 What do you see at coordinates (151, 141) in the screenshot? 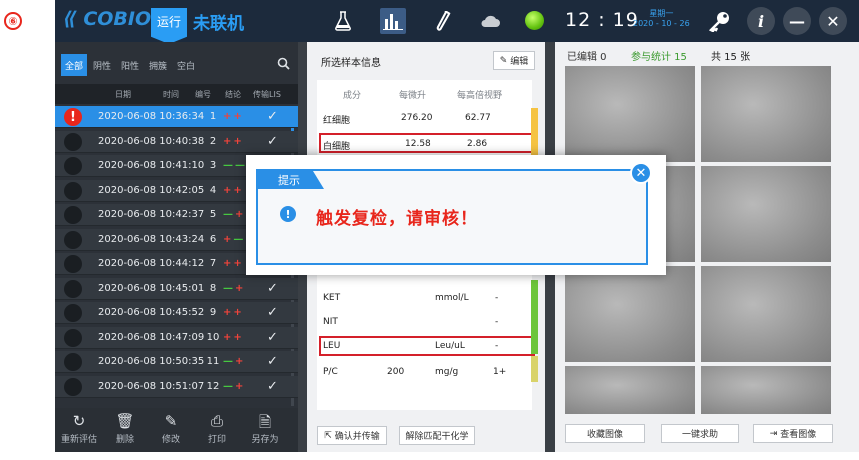
I see `row-datetime: 2020-06-08 10:40:38` at bounding box center [151, 141].